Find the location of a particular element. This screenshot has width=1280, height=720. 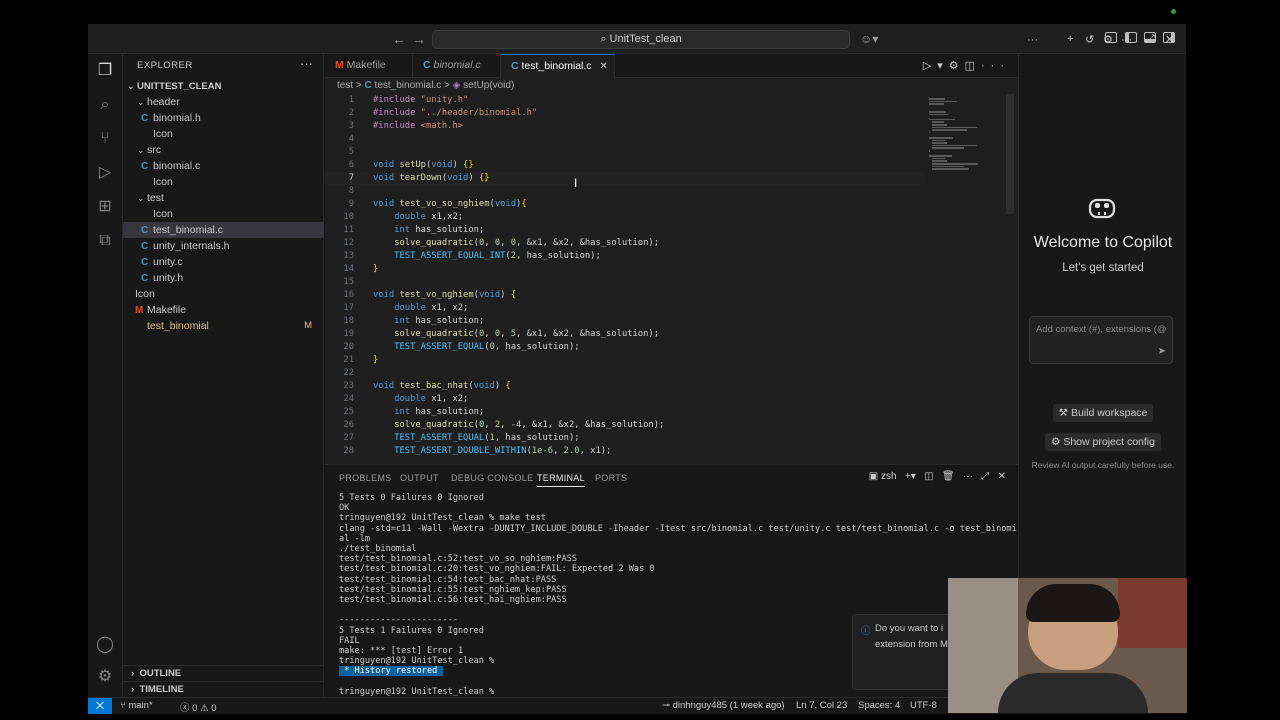

breadcrumb-file: test_binomial.c is located at coordinates (408, 85).